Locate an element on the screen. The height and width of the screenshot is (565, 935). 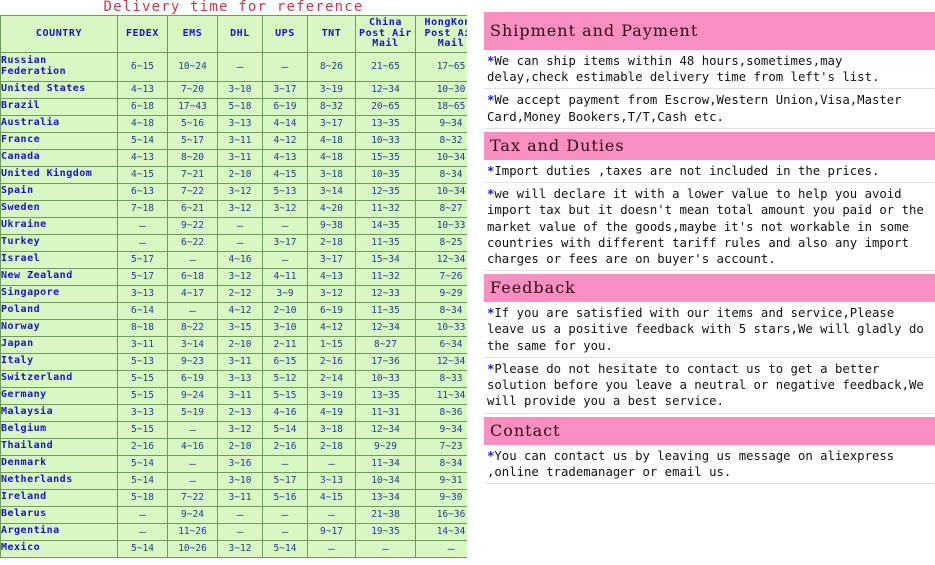
table-row: Australia 4~18 5~16 3~13 4~14 3~17 13~35 9~34 is located at coordinates (233, 123).